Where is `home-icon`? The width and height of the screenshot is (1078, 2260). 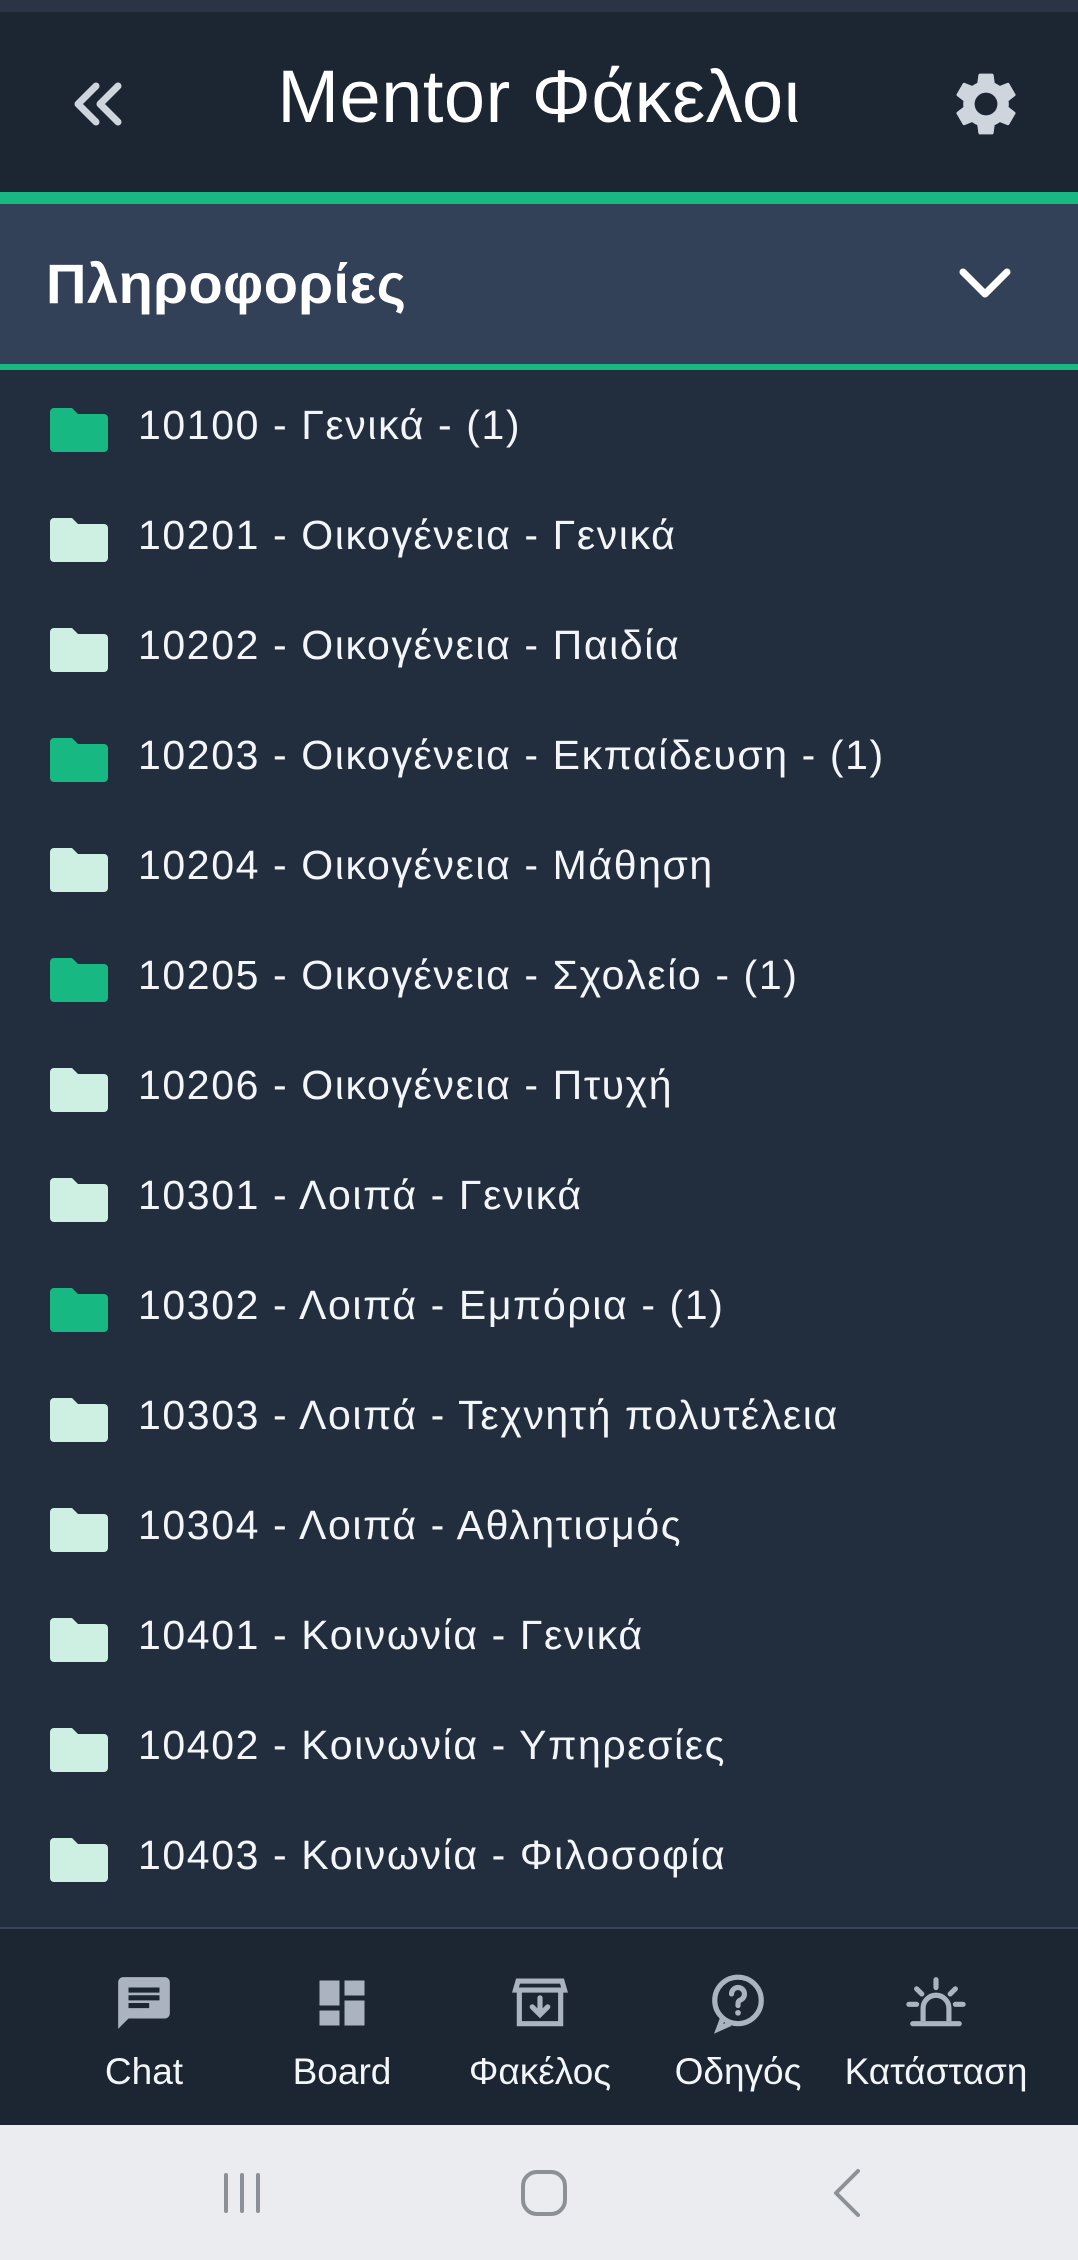
home-icon is located at coordinates (544, 2193).